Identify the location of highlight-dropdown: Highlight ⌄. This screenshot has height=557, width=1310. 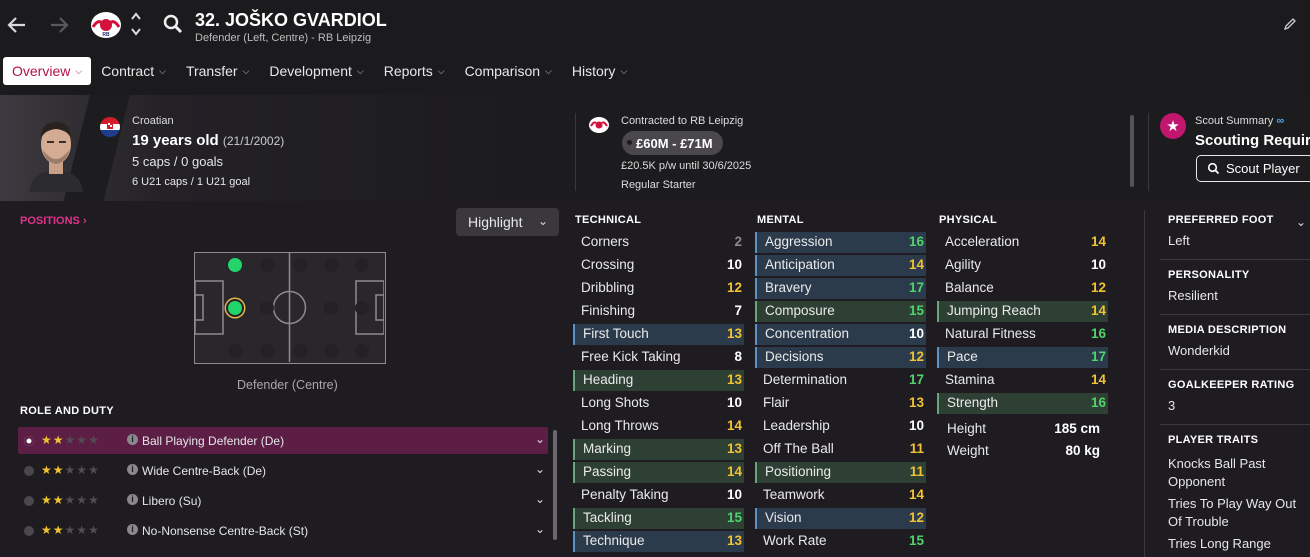
(507, 222).